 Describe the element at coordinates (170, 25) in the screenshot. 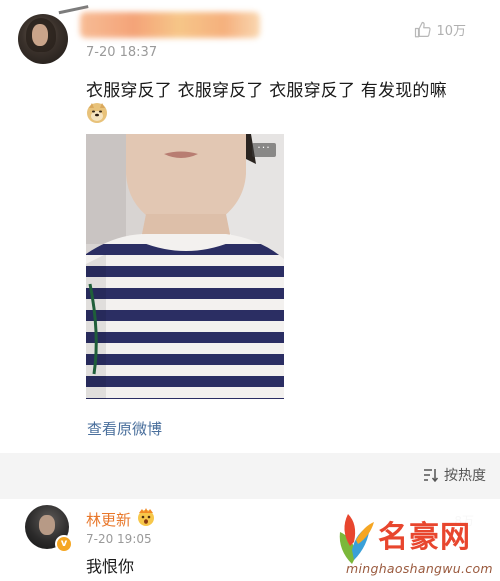

I see `redacted-username` at that location.